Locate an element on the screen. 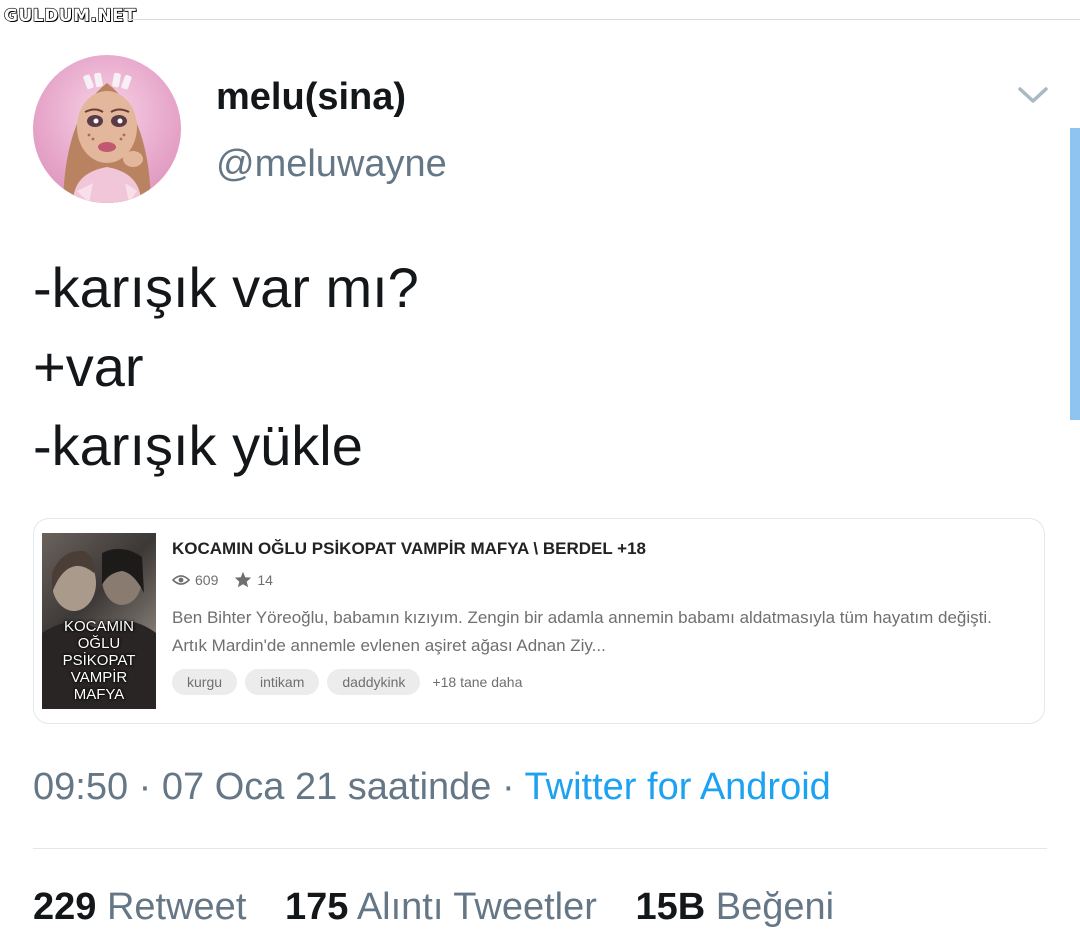  story-stats: 609 14 is located at coordinates (230, 579).